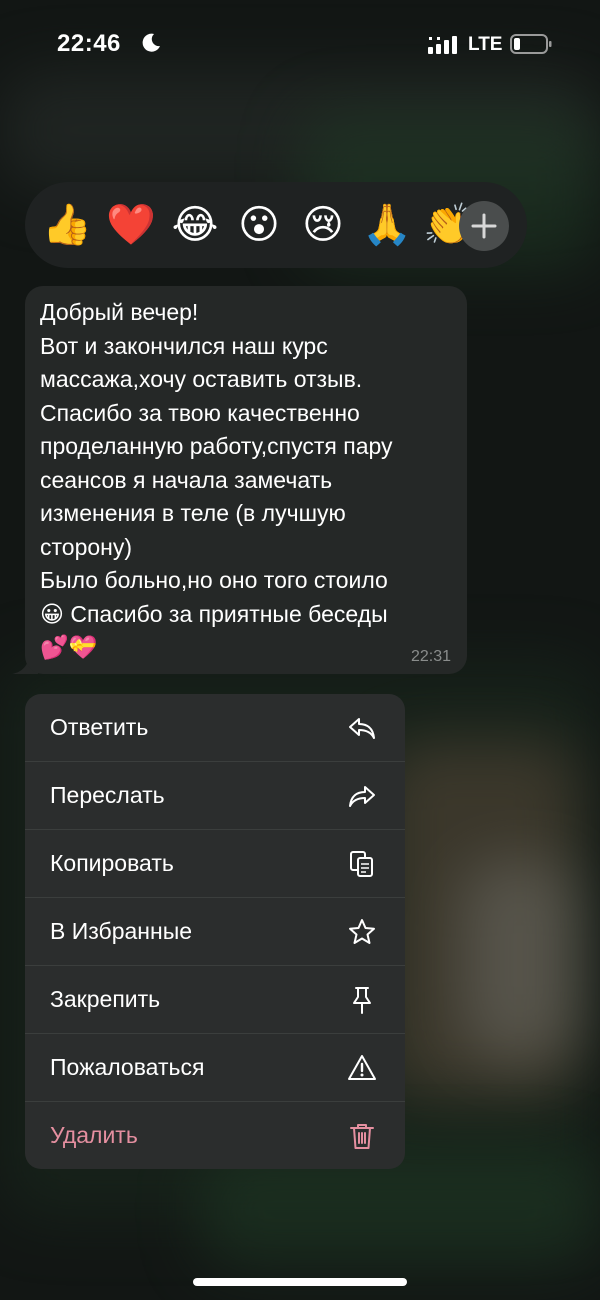 Image resolution: width=600 pixels, height=1300 pixels. Describe the element at coordinates (215, 728) in the screenshot. I see `menu-item-reply: Ответить` at that location.